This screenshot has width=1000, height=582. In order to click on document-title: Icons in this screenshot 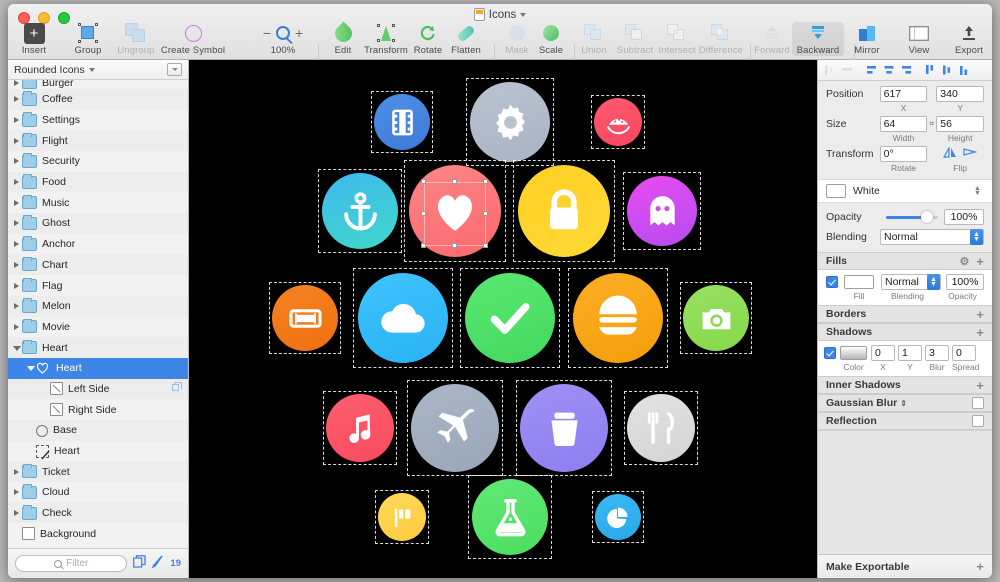, I will do `click(500, 14)`.